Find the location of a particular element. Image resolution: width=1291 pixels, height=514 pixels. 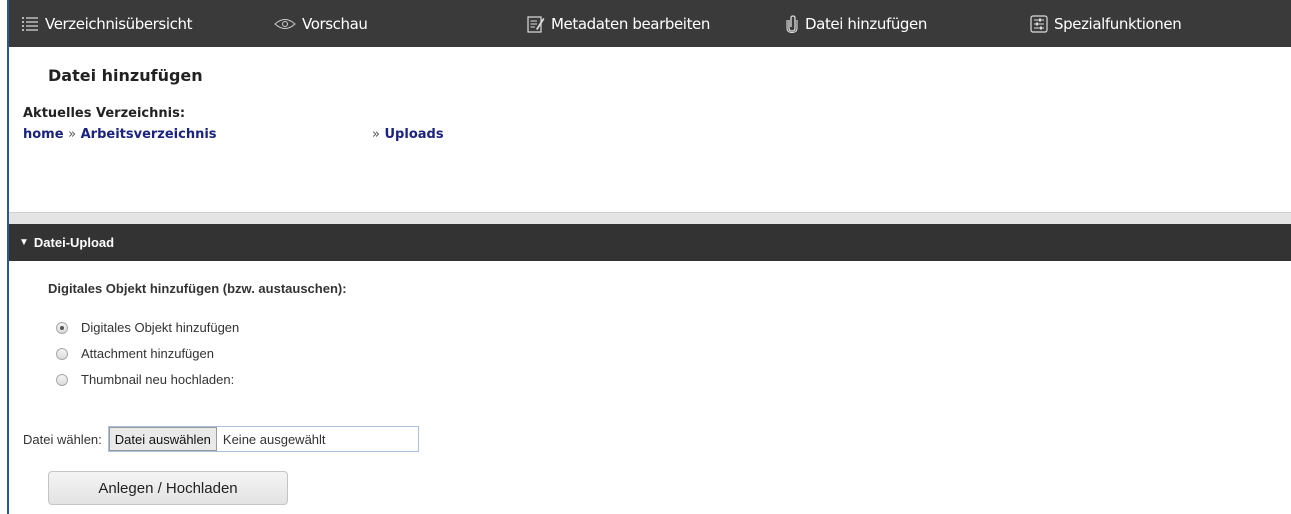

breadcrumb-work-directory: Arbeitsverzeichnis is located at coordinates (149, 134).